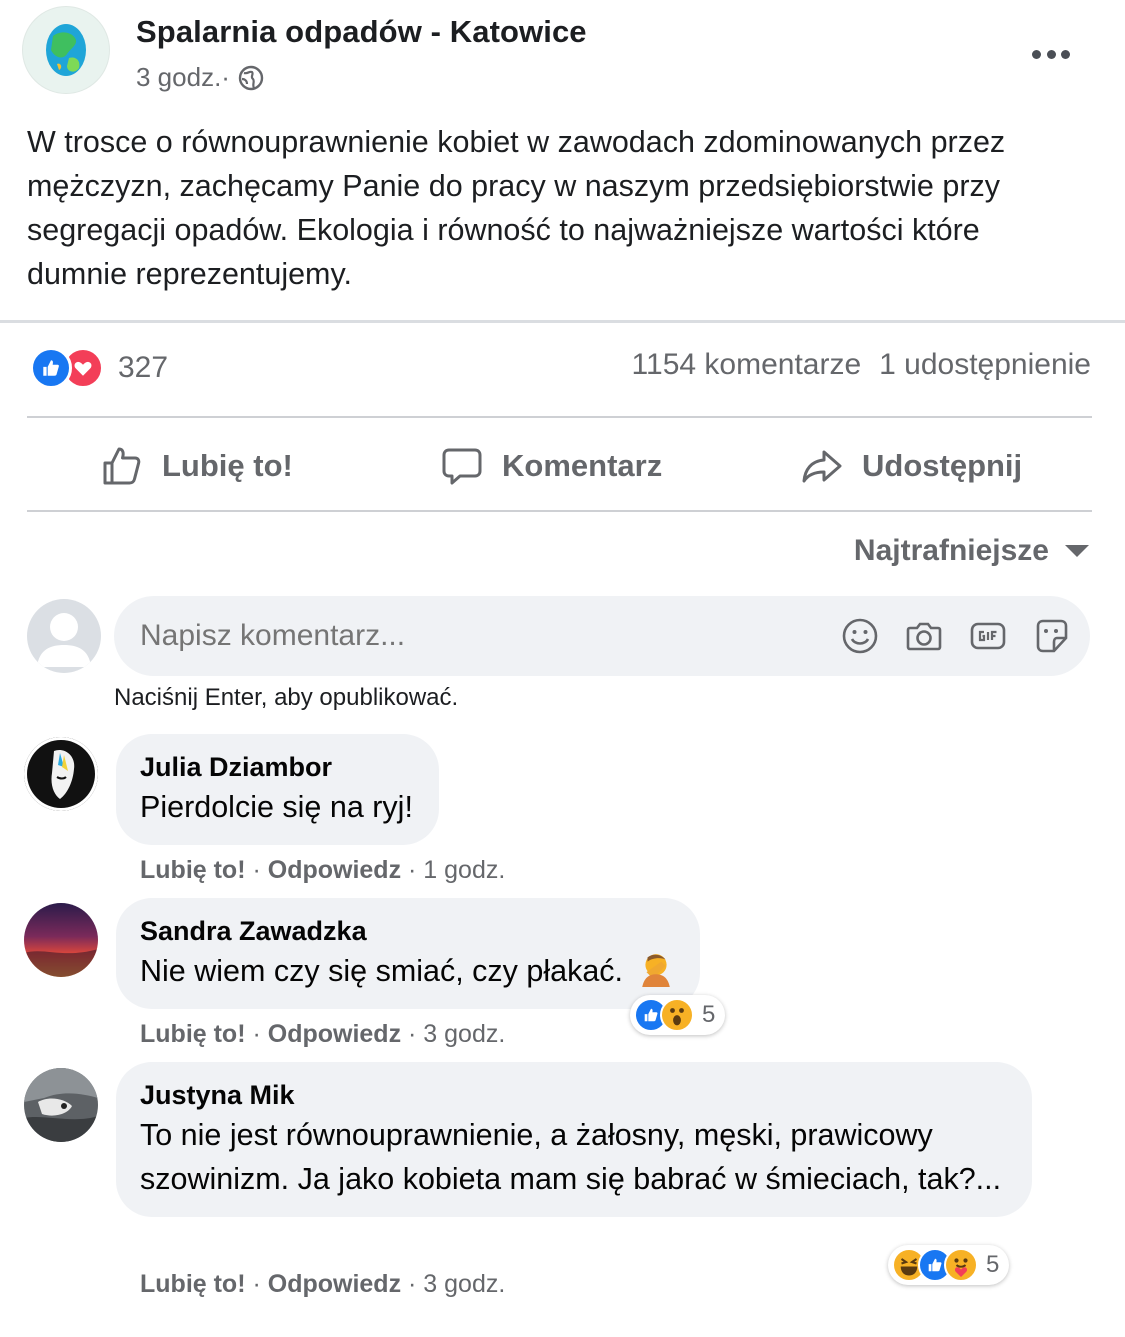 The height and width of the screenshot is (1337, 1125). I want to click on comment-composer, so click(602, 636).